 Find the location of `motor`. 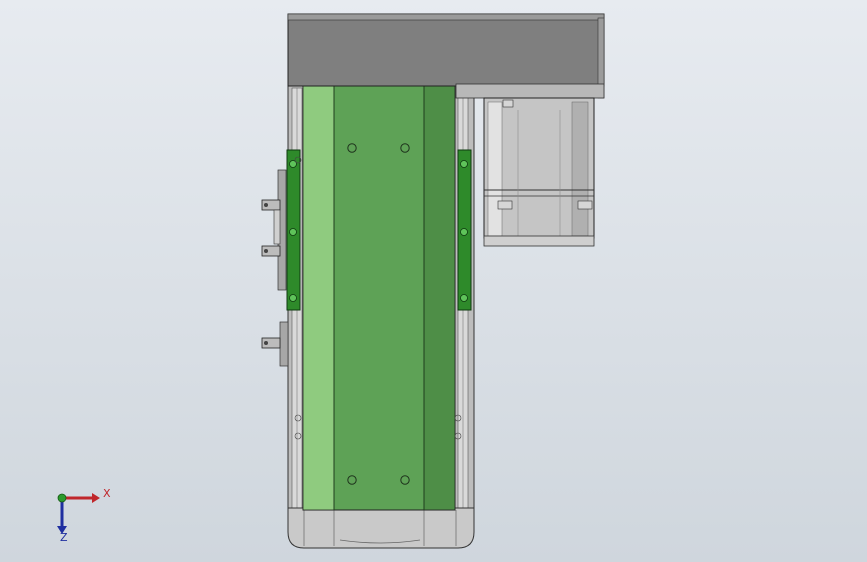

motor is located at coordinates (539, 172).